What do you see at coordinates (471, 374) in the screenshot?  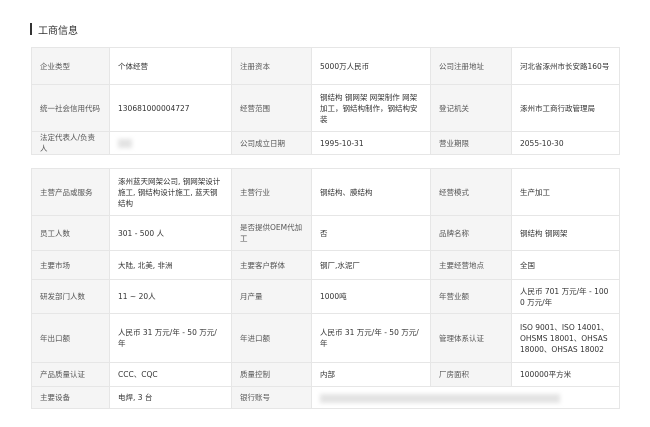 I see `cell-label: 厂房面积` at bounding box center [471, 374].